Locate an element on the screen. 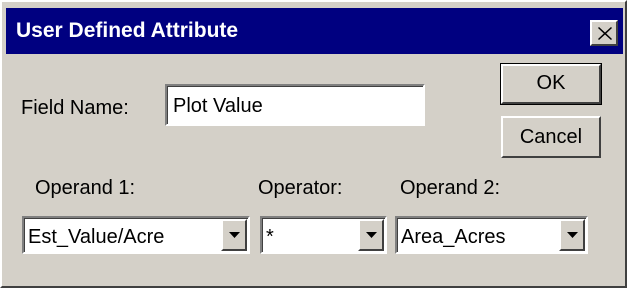 The image size is (627, 288). ok-button: OK is located at coordinates (551, 84).